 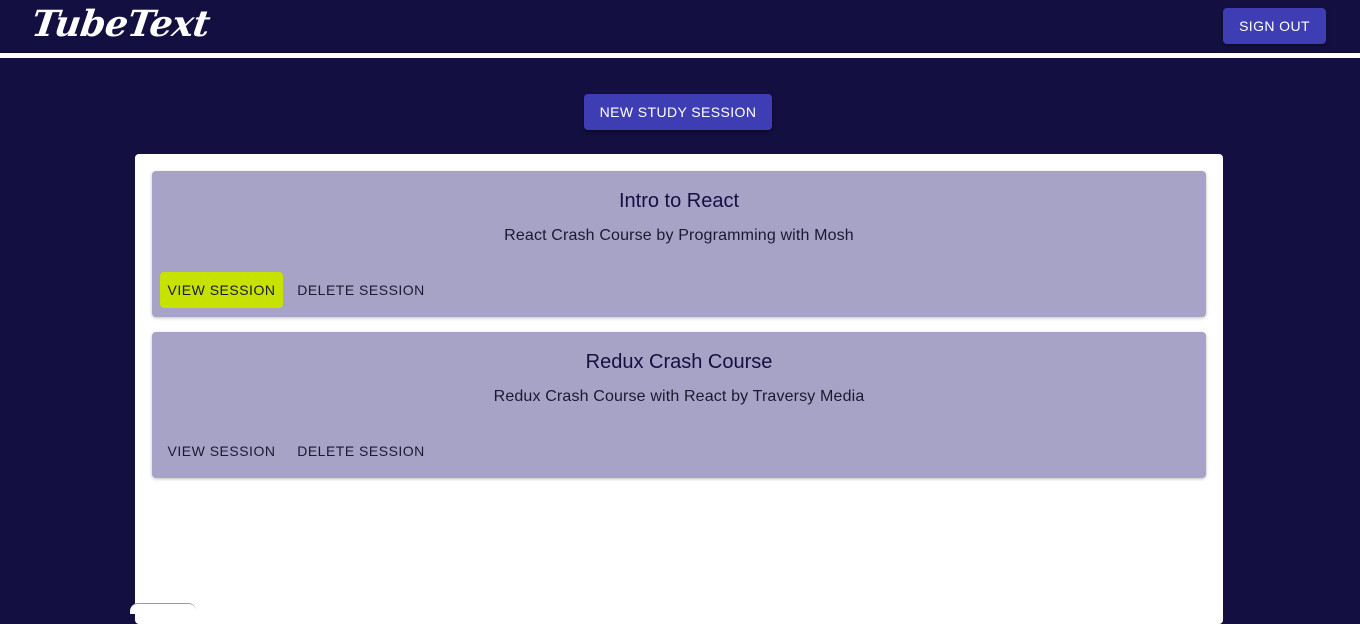 What do you see at coordinates (678, 112) in the screenshot?
I see `new-study-session-button: NEW STUDY SESSION` at bounding box center [678, 112].